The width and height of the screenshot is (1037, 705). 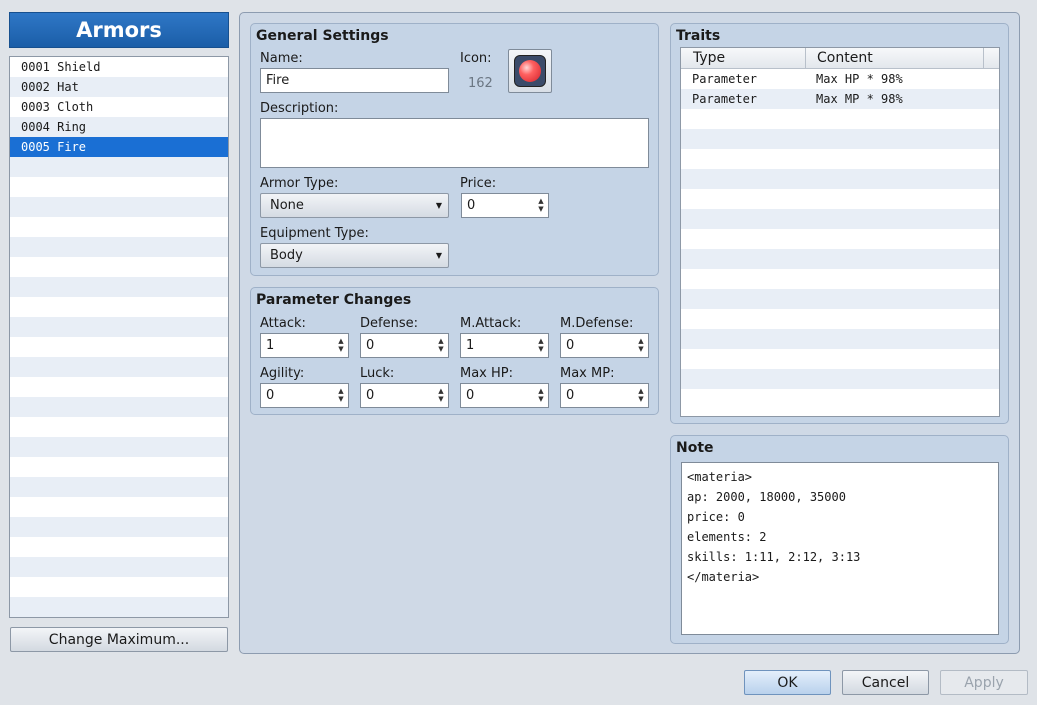 What do you see at coordinates (471, 205) in the screenshot?
I see `price-value: 0` at bounding box center [471, 205].